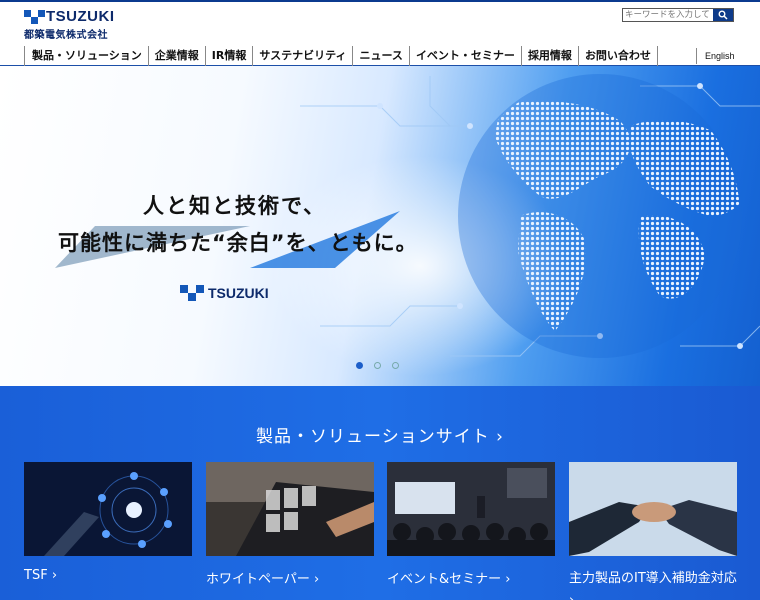 This screenshot has height=600, width=760. I want to click on hero-headline-line1: 人と知と技術で、, so click(235, 206).